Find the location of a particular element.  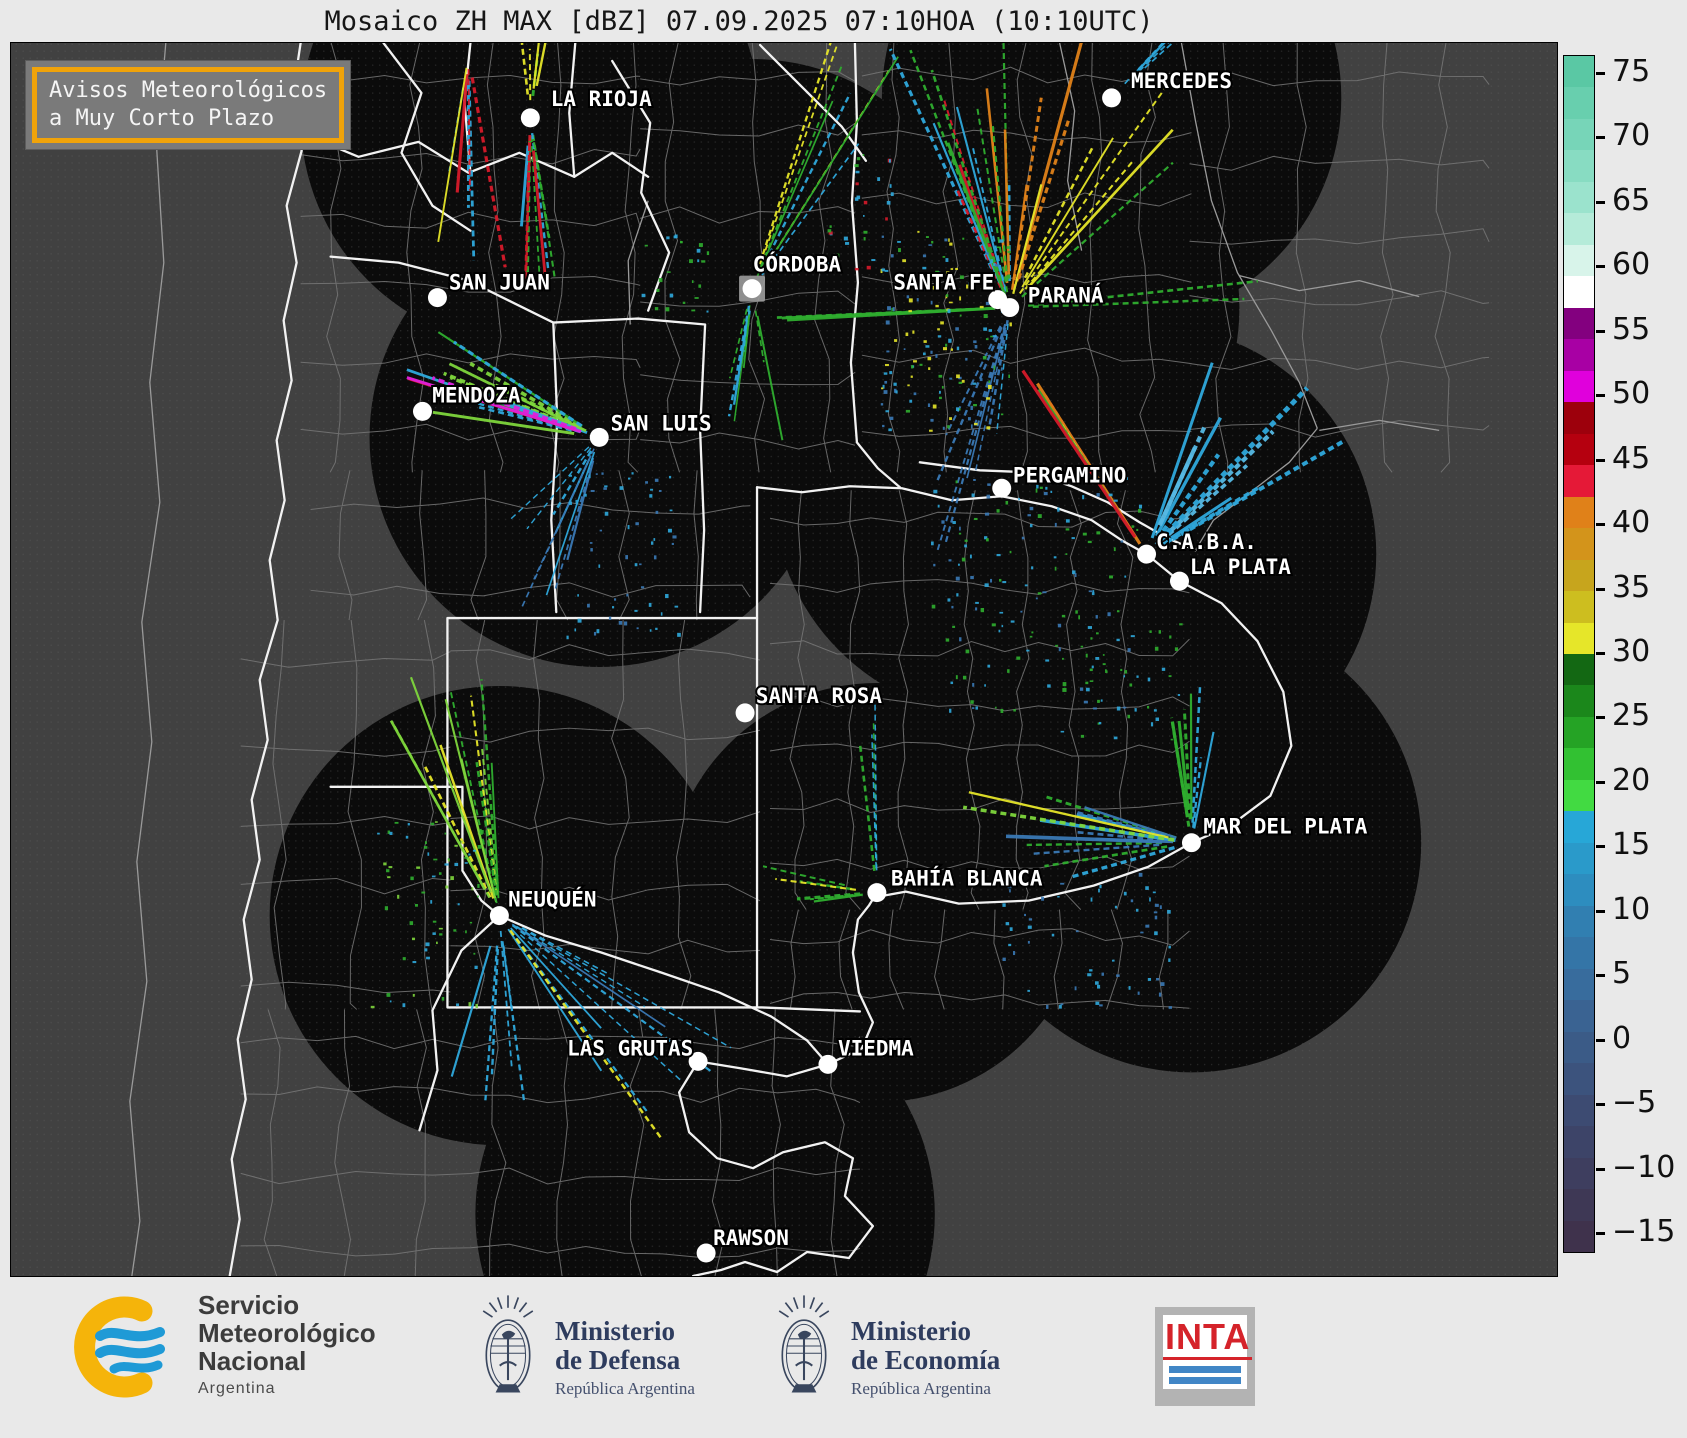

colorbar-tick-label: 75 is located at coordinates (1631, 71).